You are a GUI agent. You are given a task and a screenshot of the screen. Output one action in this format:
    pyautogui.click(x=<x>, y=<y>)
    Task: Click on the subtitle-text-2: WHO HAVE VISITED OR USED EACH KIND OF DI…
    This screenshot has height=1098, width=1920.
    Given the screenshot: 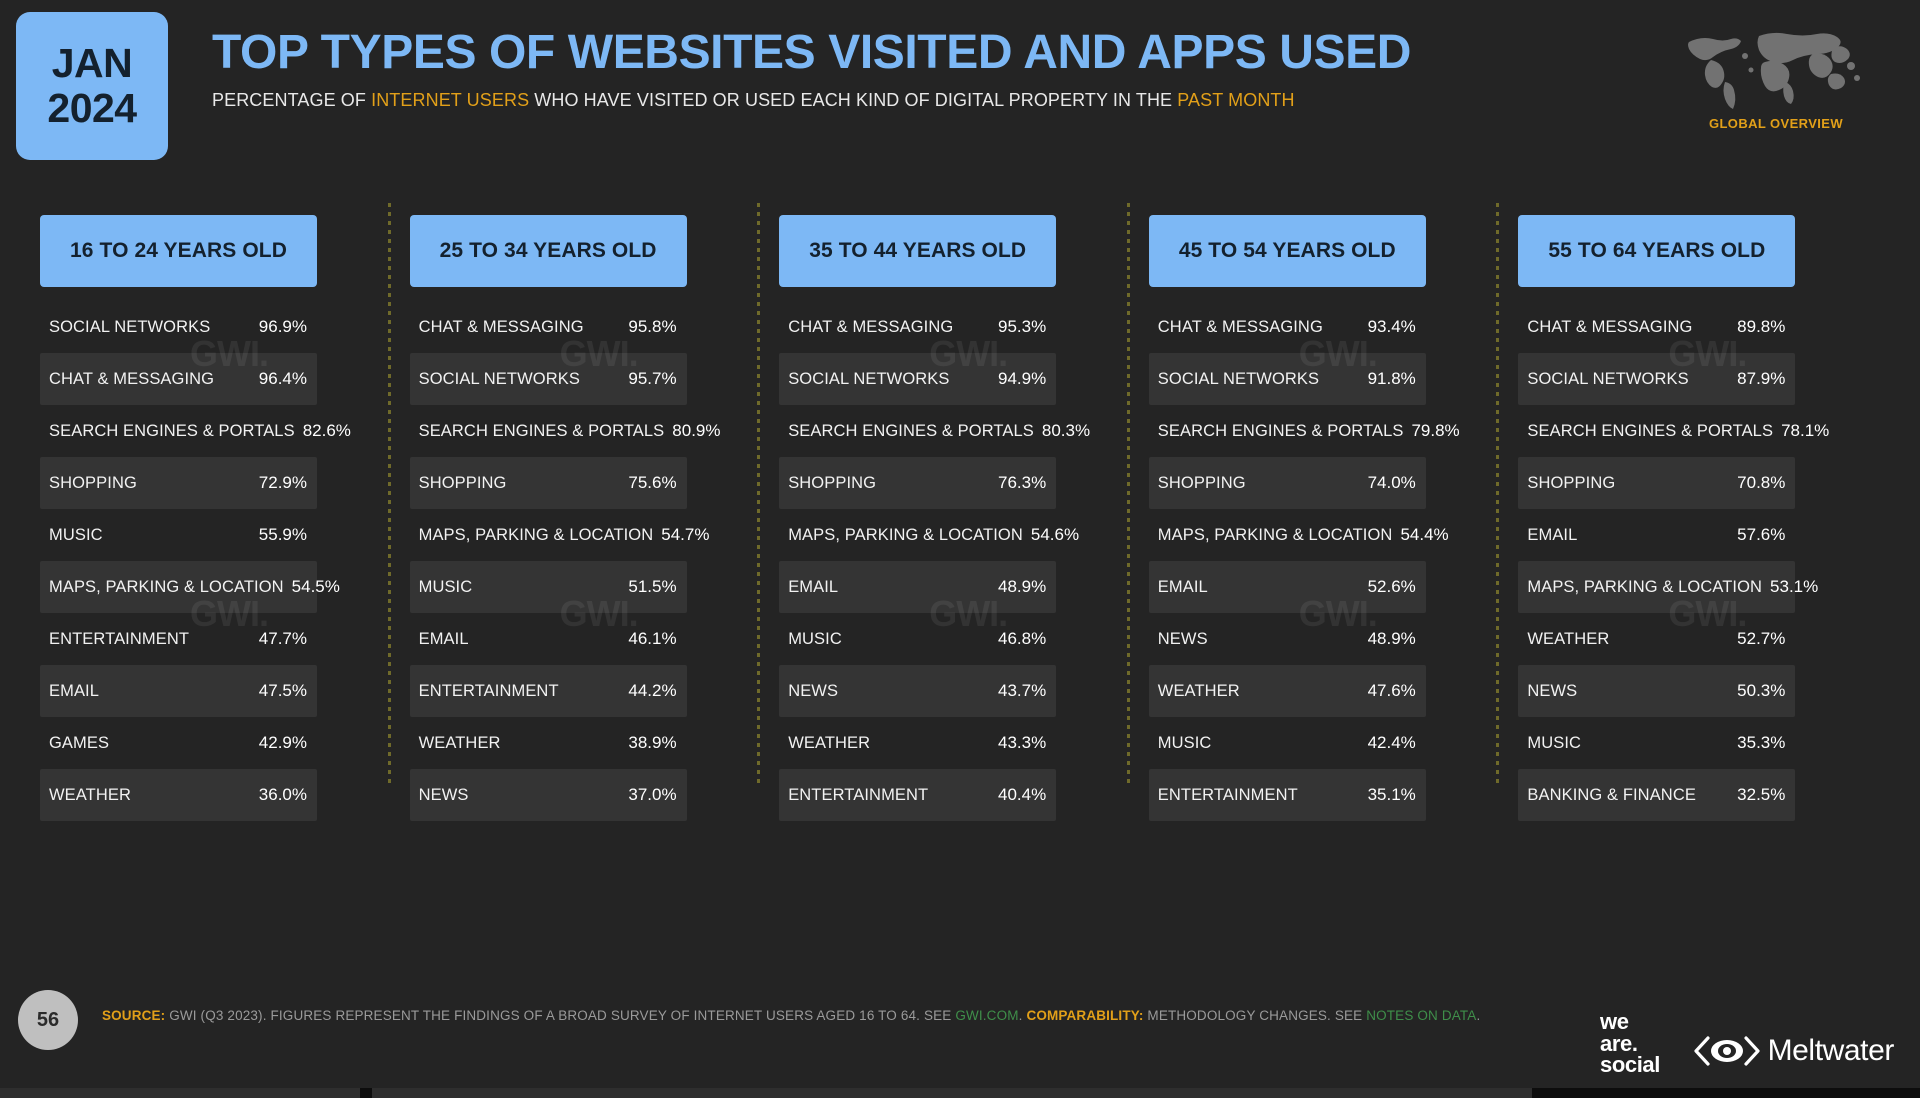 What is the action you would take?
    pyautogui.click(x=853, y=100)
    